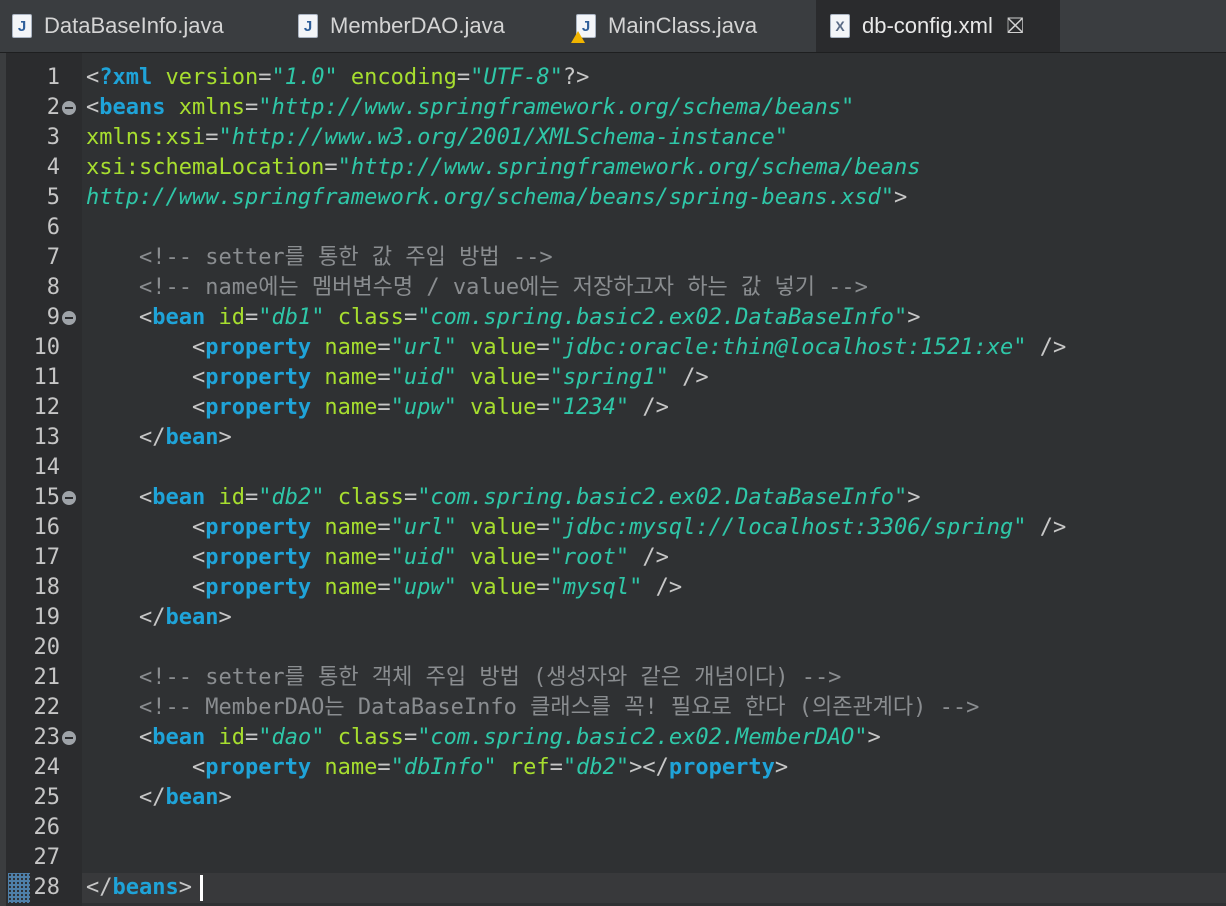 This screenshot has height=906, width=1226. Describe the element at coordinates (384, 588) in the screenshot. I see `code-line: <property name="upw" value="mysql" />` at that location.